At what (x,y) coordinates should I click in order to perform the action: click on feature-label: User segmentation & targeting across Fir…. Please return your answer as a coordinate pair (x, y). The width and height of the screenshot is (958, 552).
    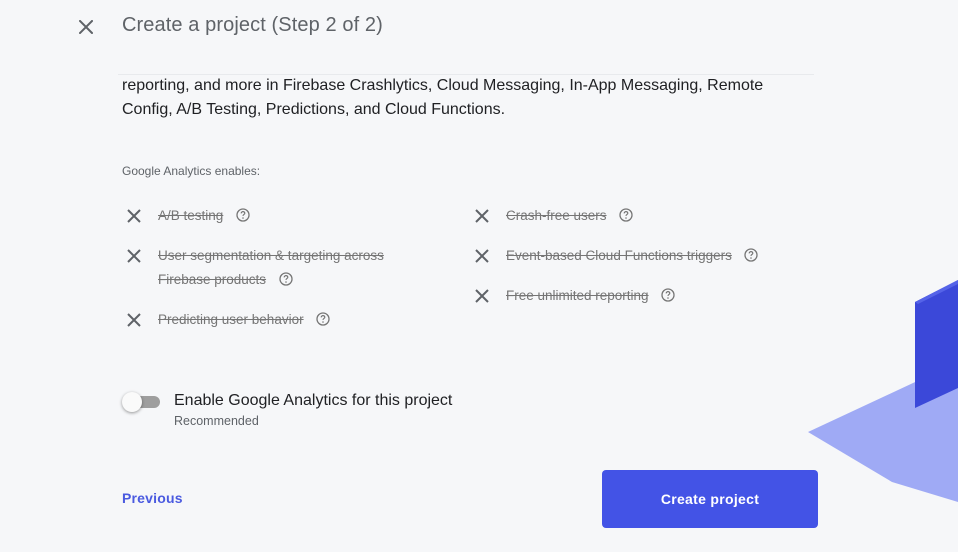
    Looking at the image, I should click on (271, 267).